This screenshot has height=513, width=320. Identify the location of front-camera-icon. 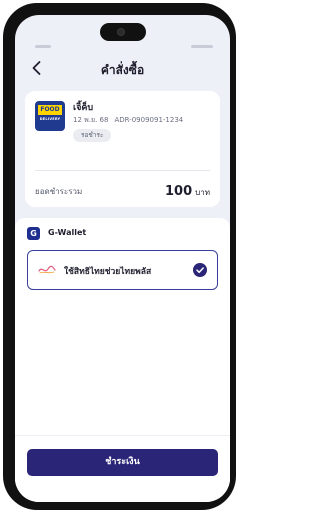
(121, 32).